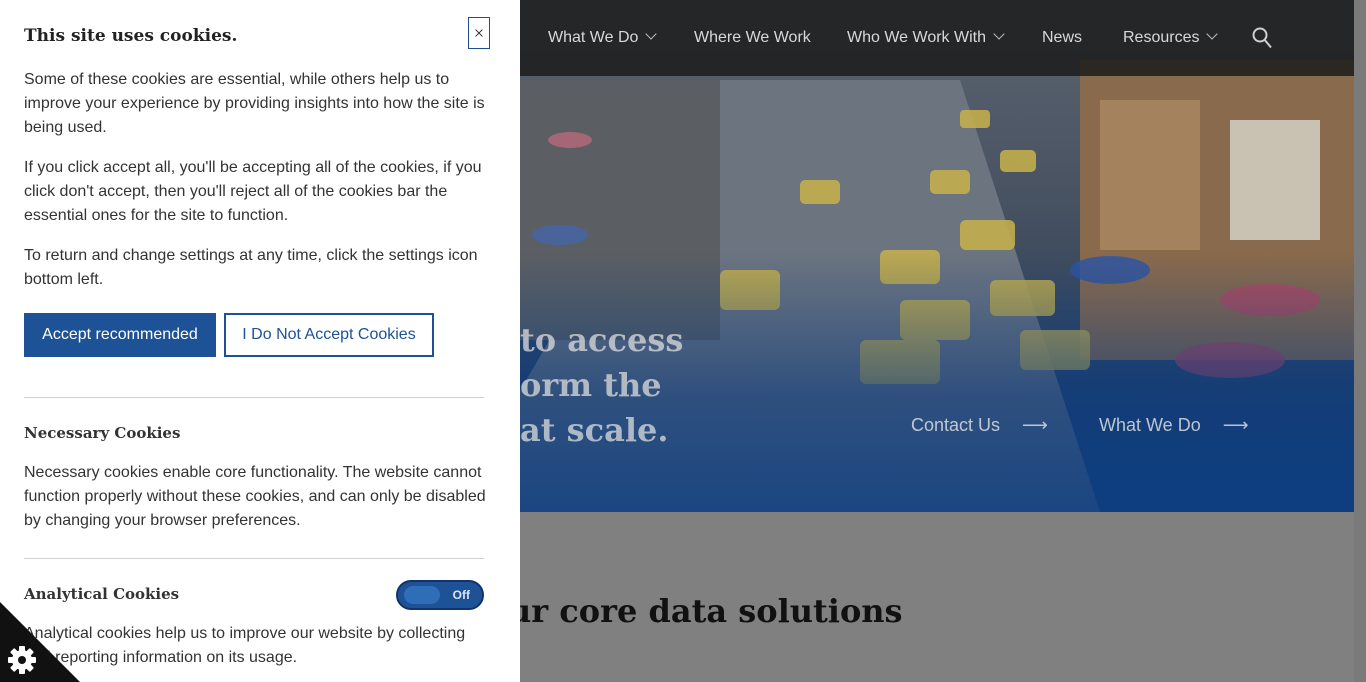  What do you see at coordinates (461, 595) in the screenshot?
I see `toggle-state-label: Off` at bounding box center [461, 595].